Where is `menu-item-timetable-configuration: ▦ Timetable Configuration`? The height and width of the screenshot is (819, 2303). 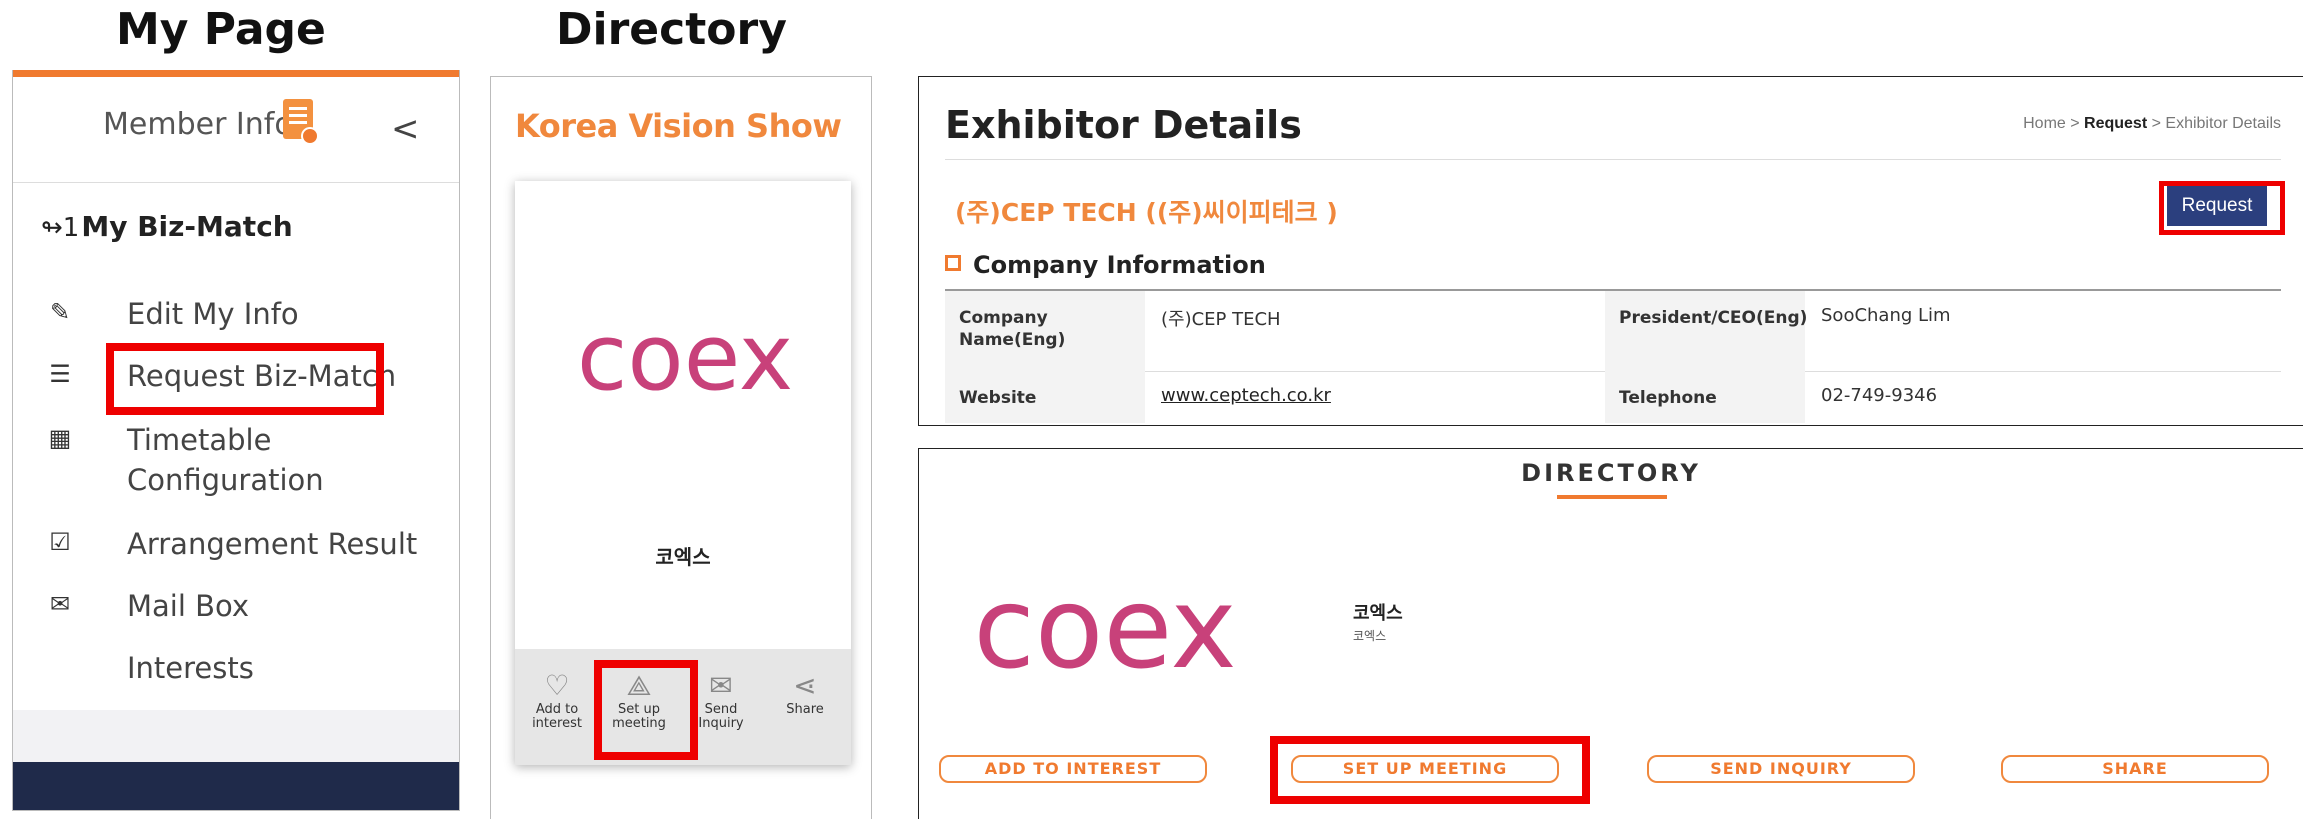 menu-item-timetable-configuration: ▦ Timetable Configuration is located at coordinates (236, 462).